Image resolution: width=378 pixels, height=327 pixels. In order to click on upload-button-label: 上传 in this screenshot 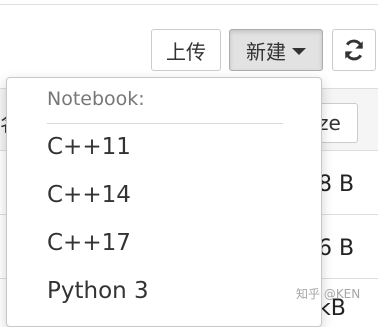, I will do `click(186, 51)`.